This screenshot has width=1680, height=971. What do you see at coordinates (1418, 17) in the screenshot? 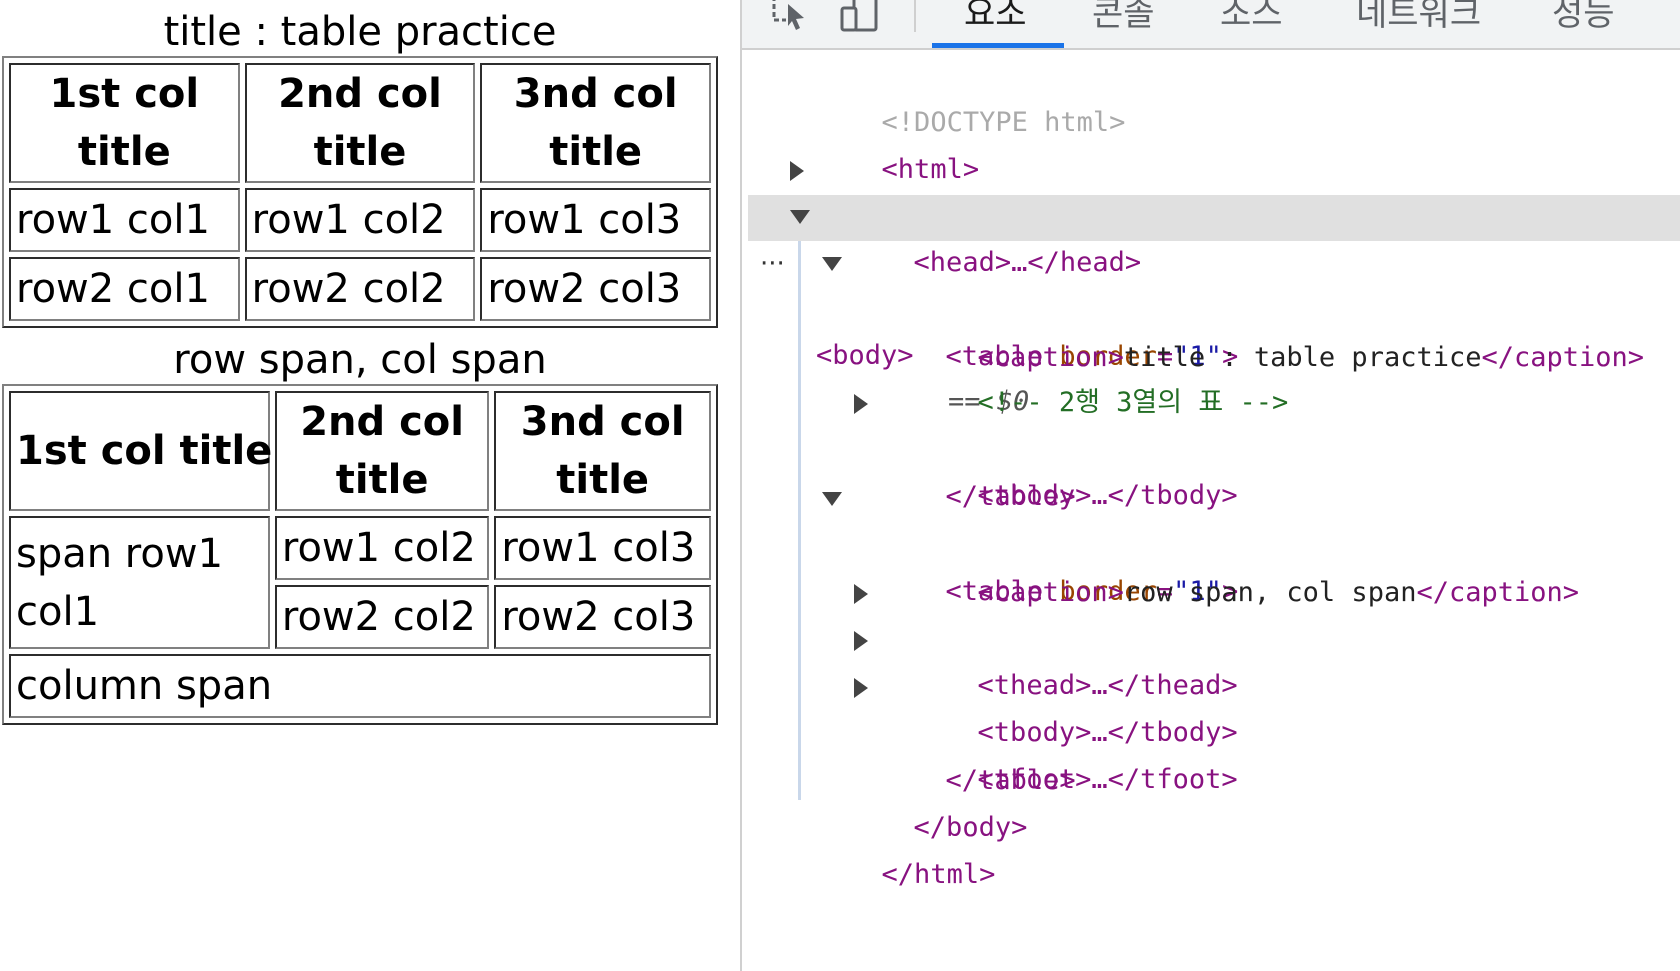
I see `tab-network: 네트워크` at bounding box center [1418, 17].